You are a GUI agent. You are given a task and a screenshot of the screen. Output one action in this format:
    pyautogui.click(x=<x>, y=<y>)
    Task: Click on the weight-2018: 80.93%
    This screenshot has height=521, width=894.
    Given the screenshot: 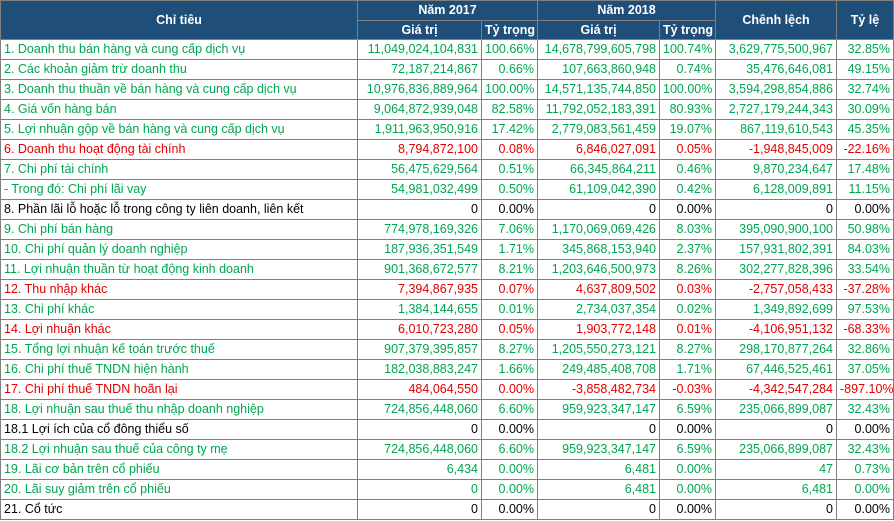 What is the action you would take?
    pyautogui.click(x=687, y=109)
    